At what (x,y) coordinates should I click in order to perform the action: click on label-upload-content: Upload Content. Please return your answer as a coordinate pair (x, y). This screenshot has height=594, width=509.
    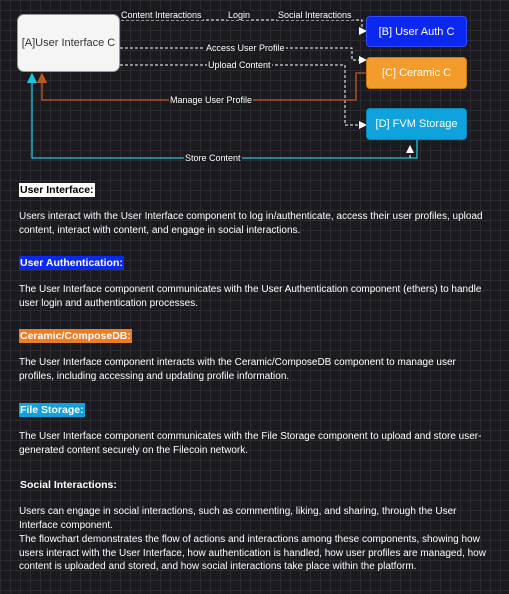
    Looking at the image, I should click on (239, 65).